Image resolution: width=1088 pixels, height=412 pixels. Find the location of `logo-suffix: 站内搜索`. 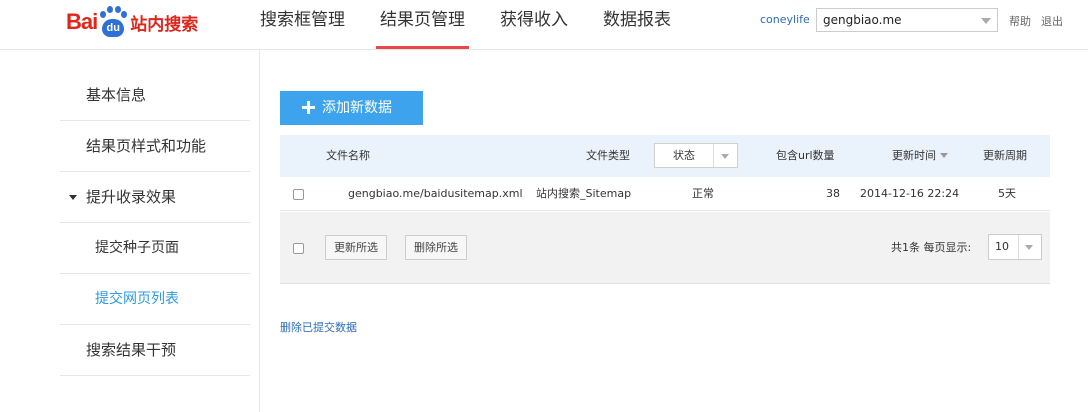

logo-suffix: 站内搜索 is located at coordinates (164, 24).